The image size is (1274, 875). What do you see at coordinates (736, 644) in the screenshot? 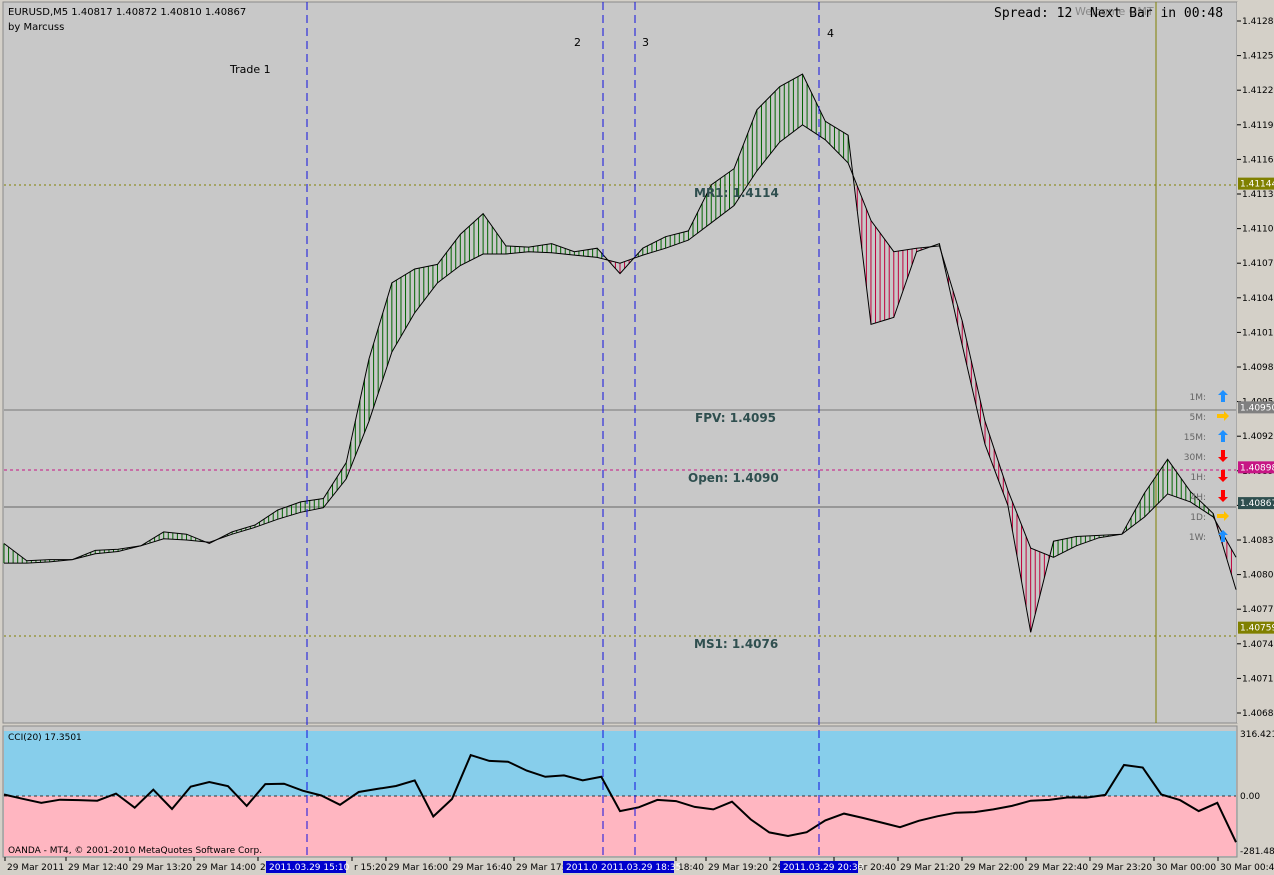
I see `ms1-label: MS1: 1.4076` at bounding box center [736, 644].